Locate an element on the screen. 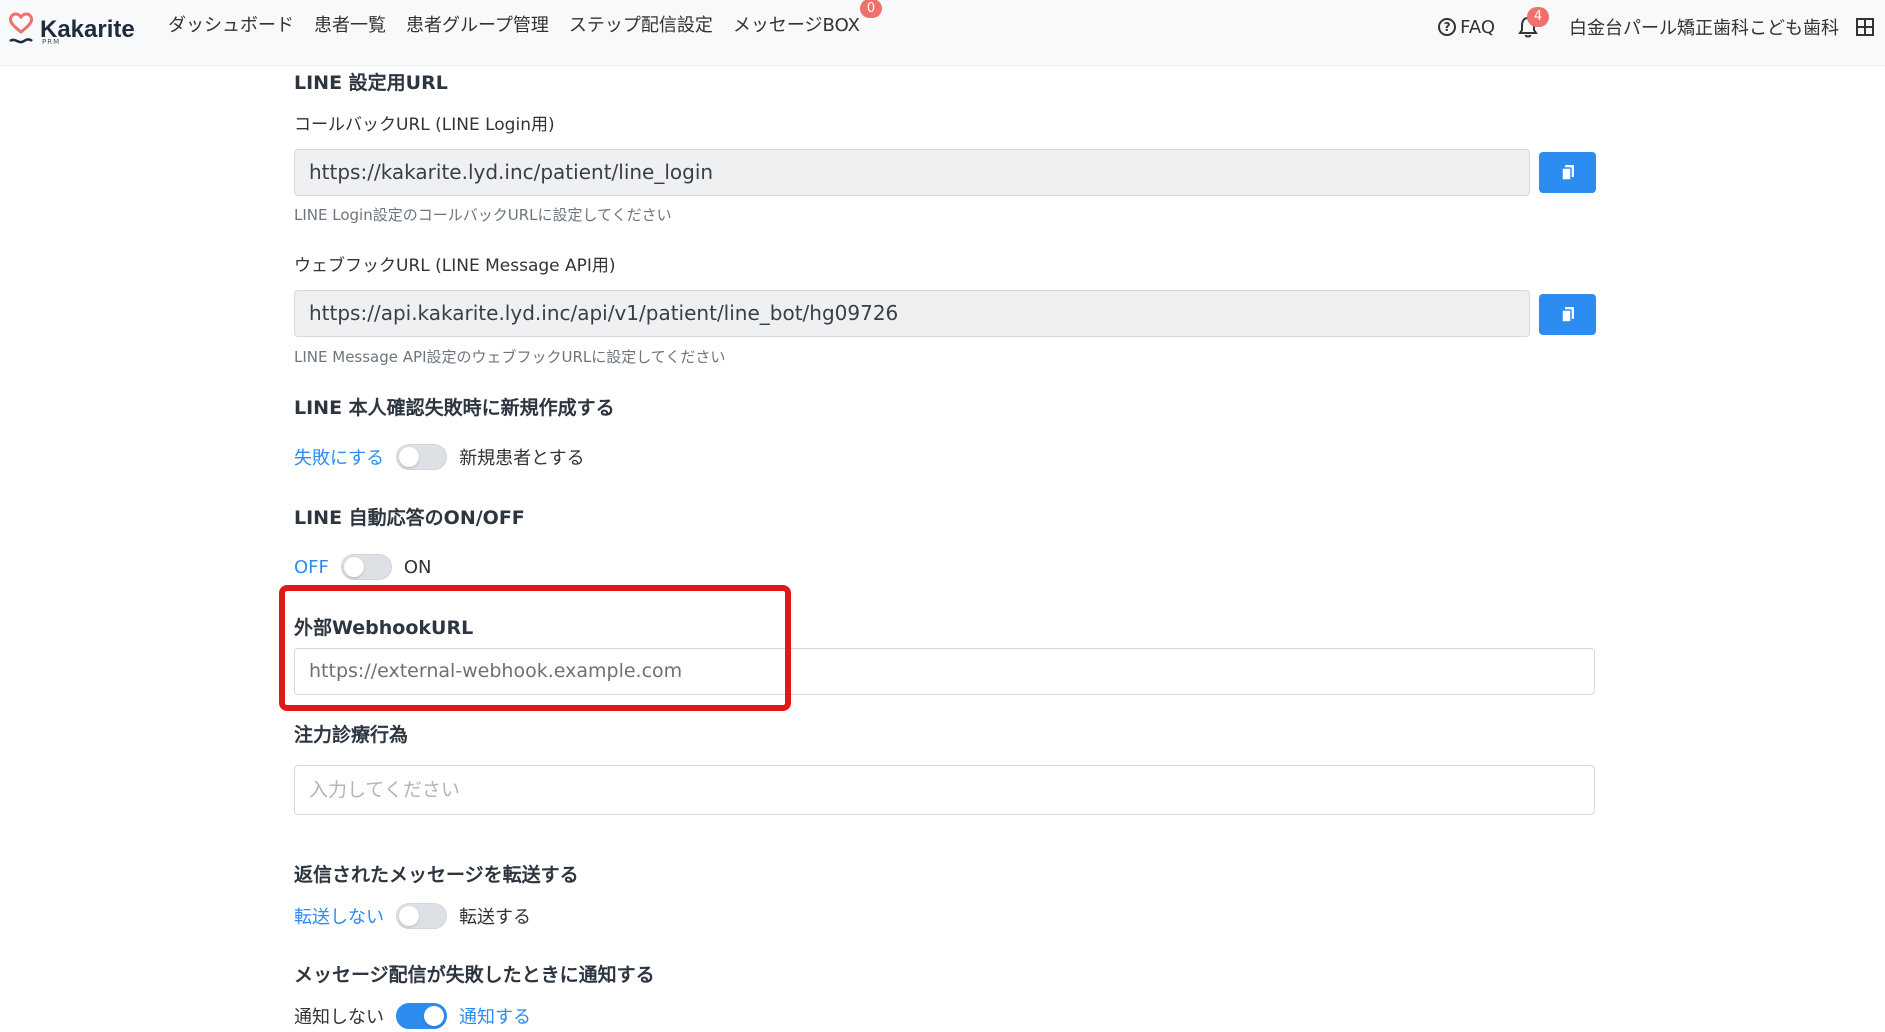 The width and height of the screenshot is (1885, 1032). auto-reply-toggle-row: OFF ON is located at coordinates (363, 567).